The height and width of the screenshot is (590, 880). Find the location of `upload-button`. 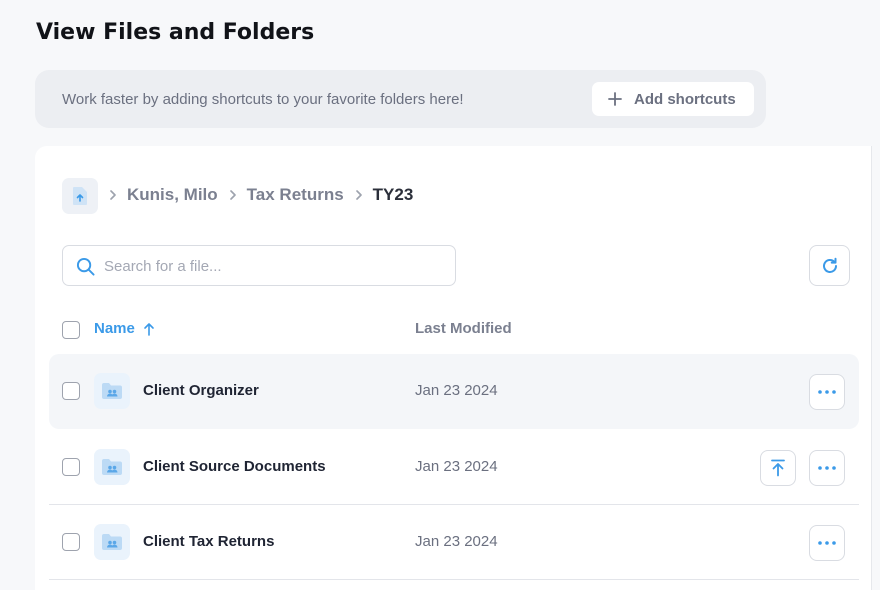

upload-button is located at coordinates (778, 468).